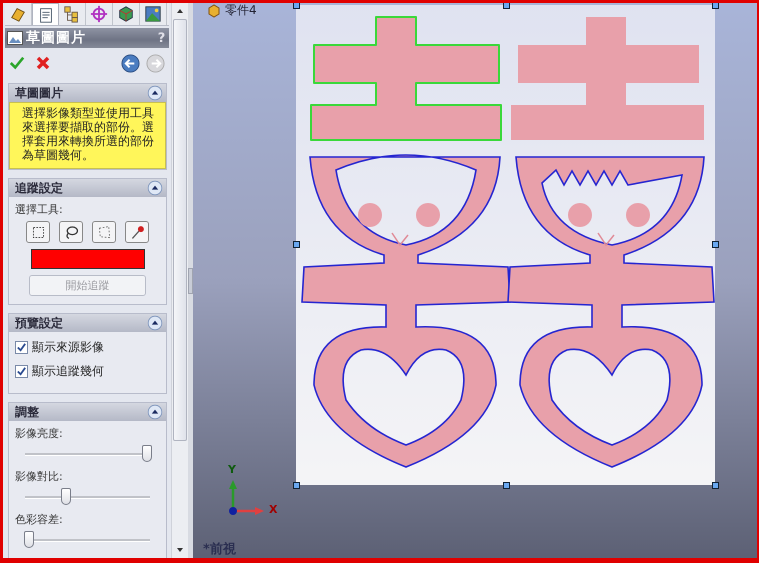 This screenshot has height=563, width=759. I want to click on section-title: 調整, so click(27, 412).